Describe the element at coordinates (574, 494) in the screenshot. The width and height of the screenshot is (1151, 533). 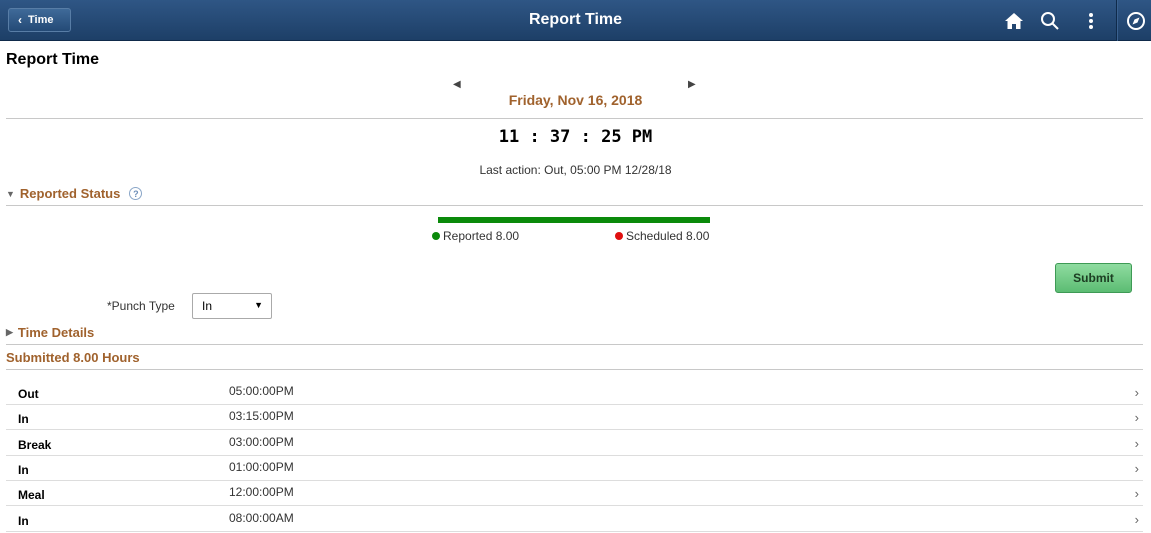
I see `table-row: Meal 12:00:00PM ›` at that location.